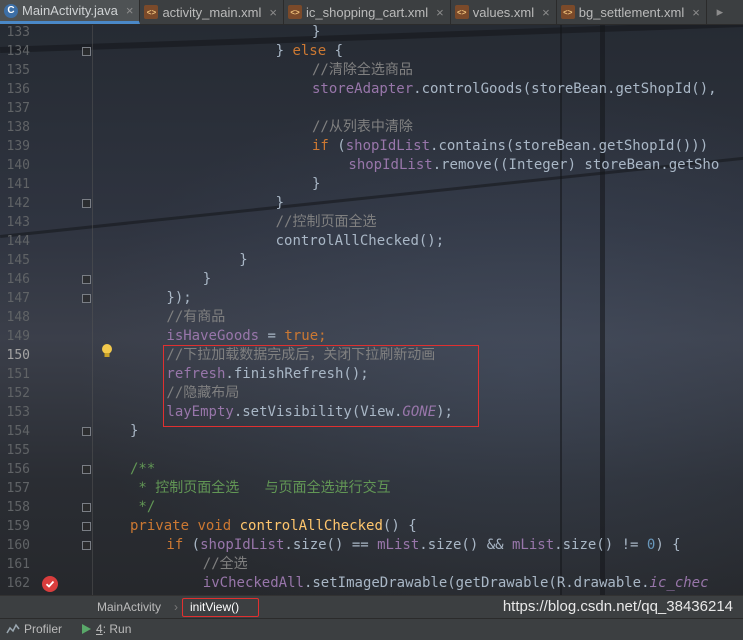 Image resolution: width=743 pixels, height=640 pixels. I want to click on code-token: * 控制页面全选 与页面全选进行交互, so click(260, 488).